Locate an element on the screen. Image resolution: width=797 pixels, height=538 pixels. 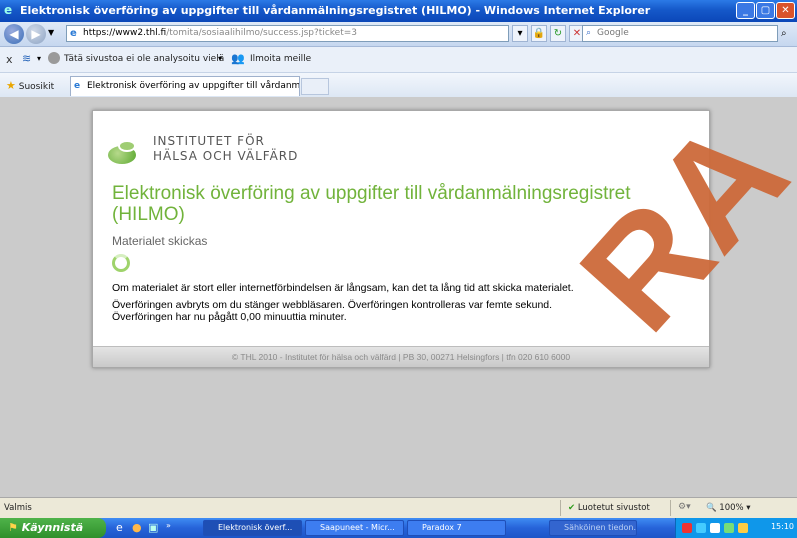
analysis-icon is located at coordinates (54, 58).